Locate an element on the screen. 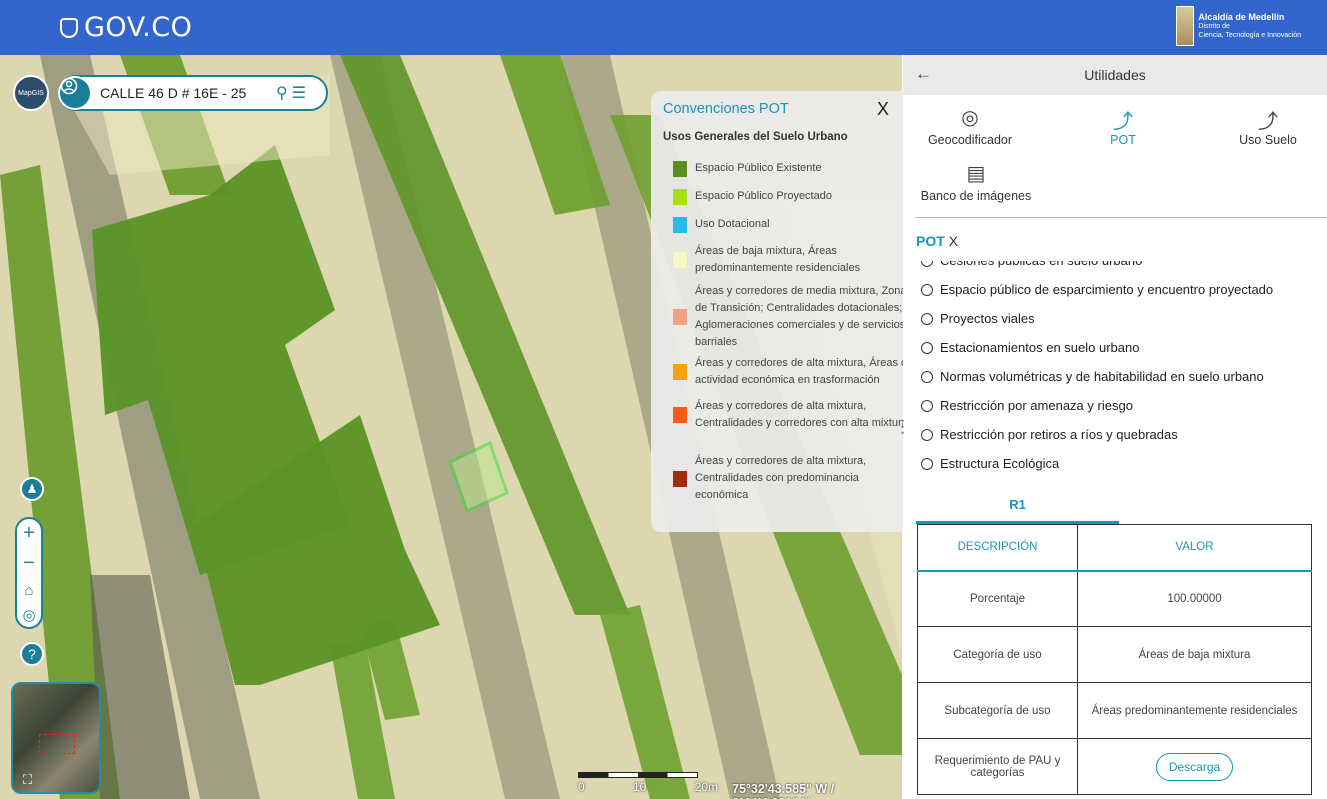 The width and height of the screenshot is (1327, 799). address-search: ⚲ ☰ is located at coordinates (193, 93).